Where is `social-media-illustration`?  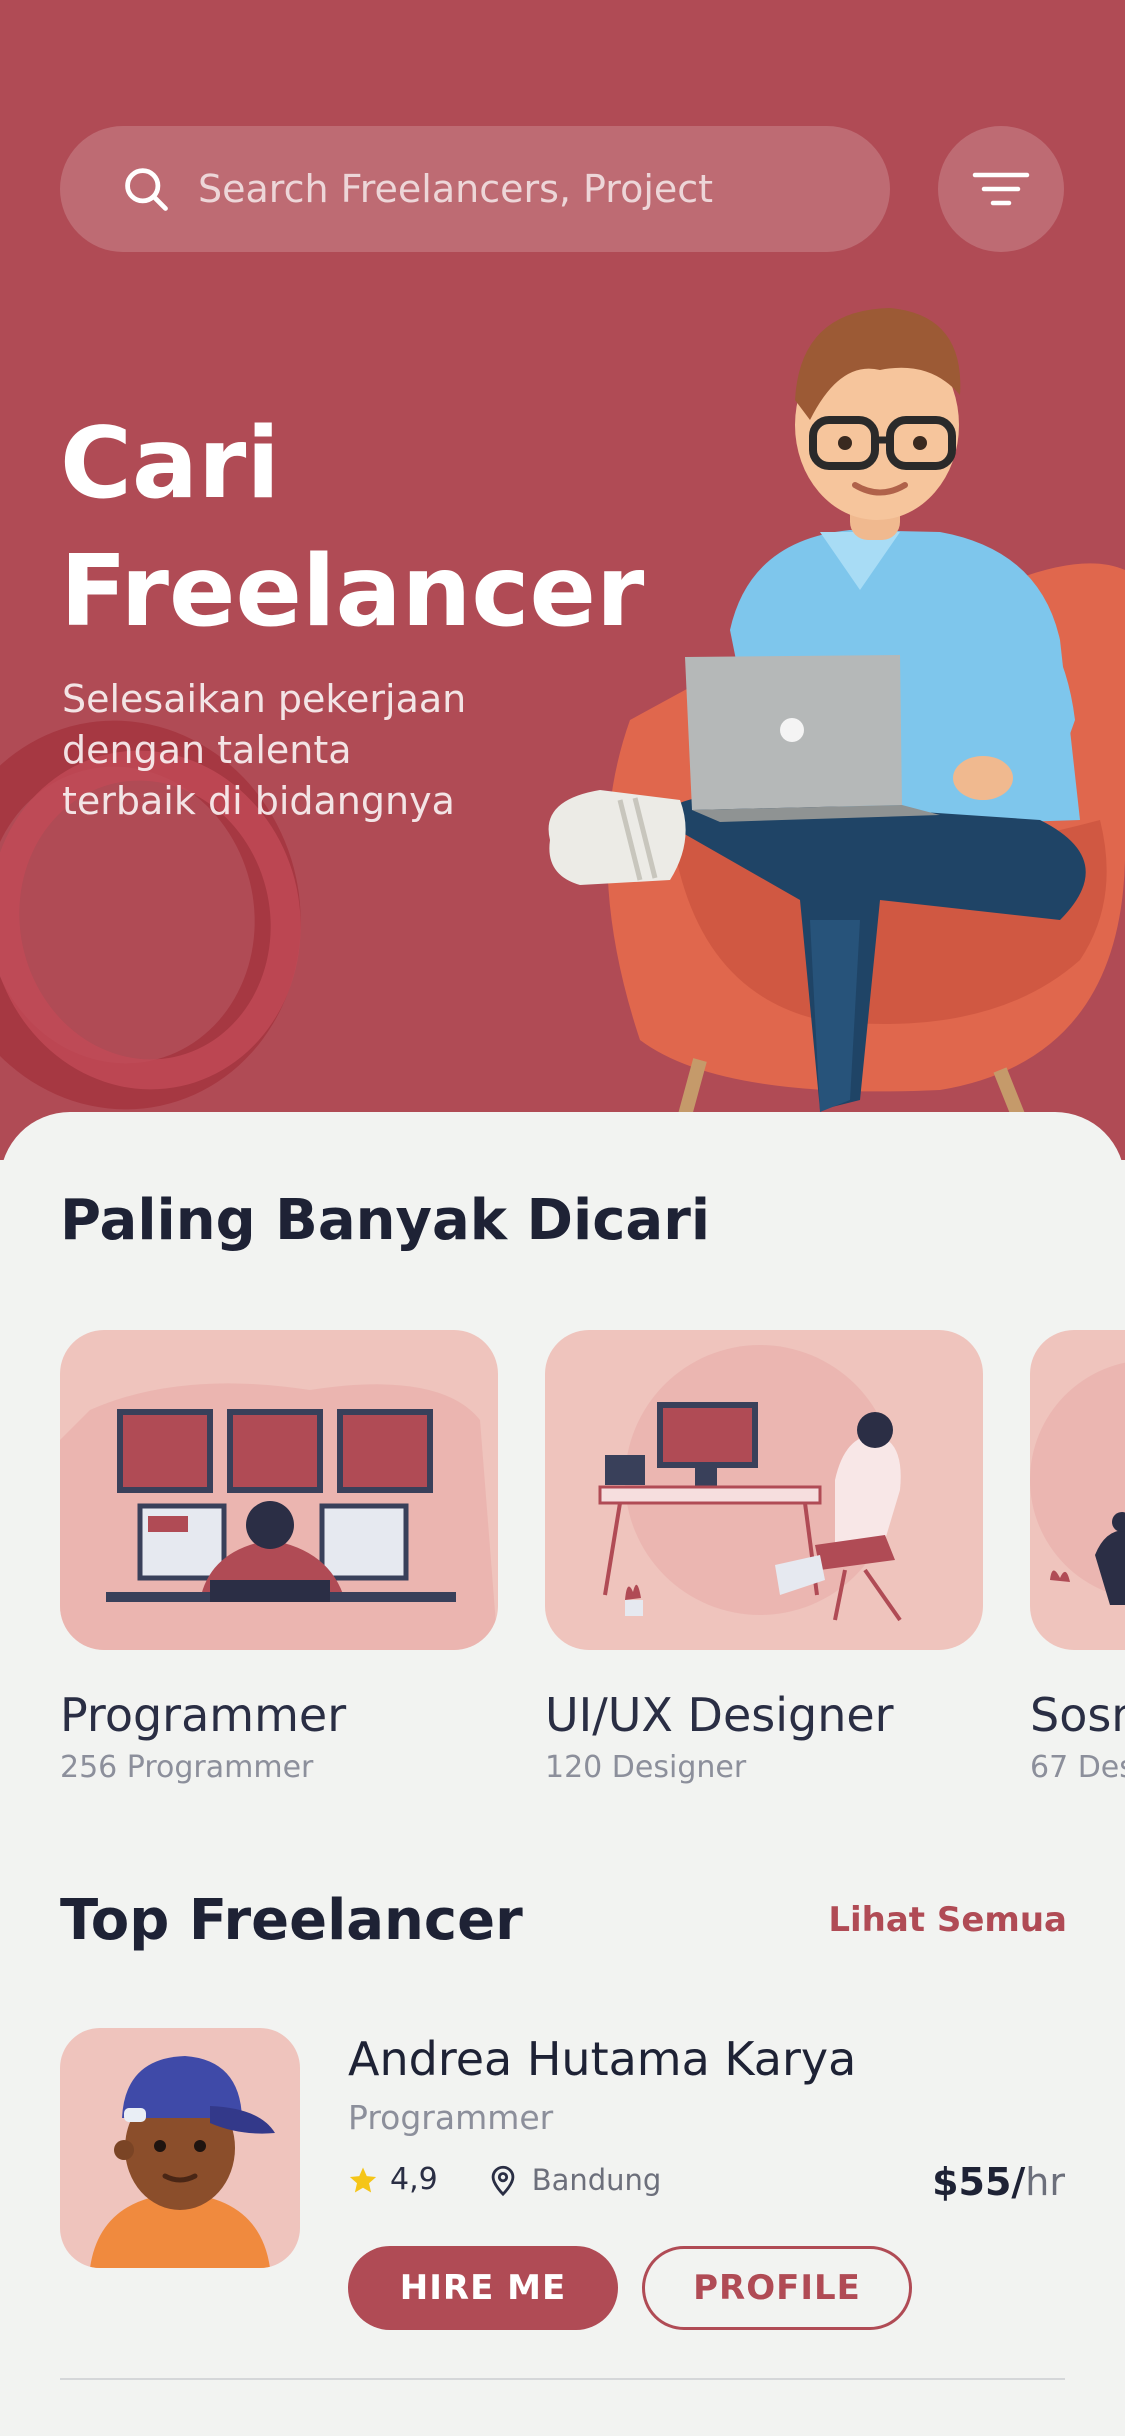
social-media-illustration is located at coordinates (1077, 1490).